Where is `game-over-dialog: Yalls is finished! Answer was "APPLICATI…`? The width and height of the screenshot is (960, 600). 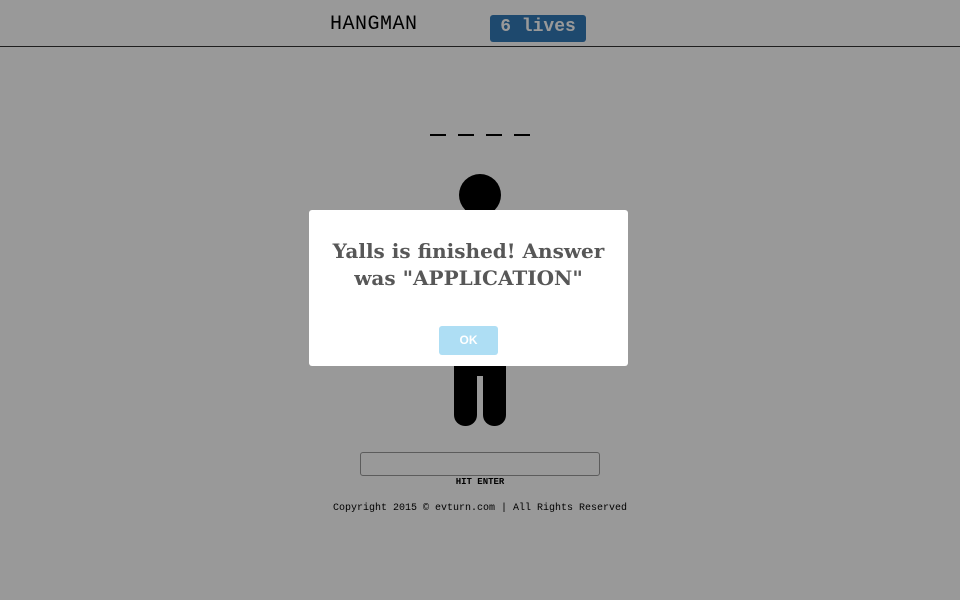
game-over-dialog: Yalls is finished! Answer was "APPLICATI… is located at coordinates (468, 288).